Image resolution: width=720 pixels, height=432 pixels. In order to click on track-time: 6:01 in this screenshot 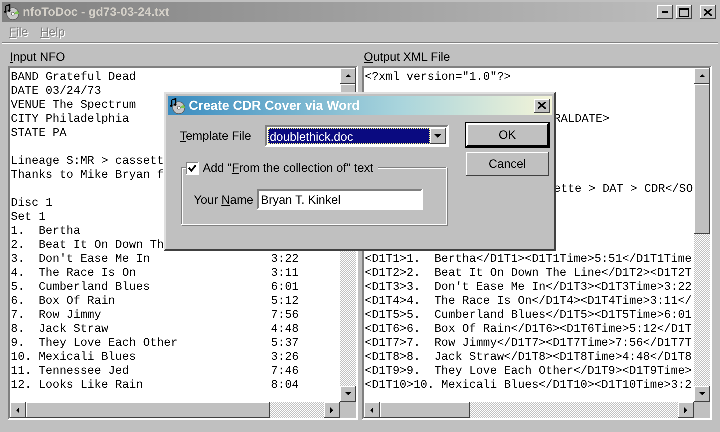, I will do `click(285, 288)`.